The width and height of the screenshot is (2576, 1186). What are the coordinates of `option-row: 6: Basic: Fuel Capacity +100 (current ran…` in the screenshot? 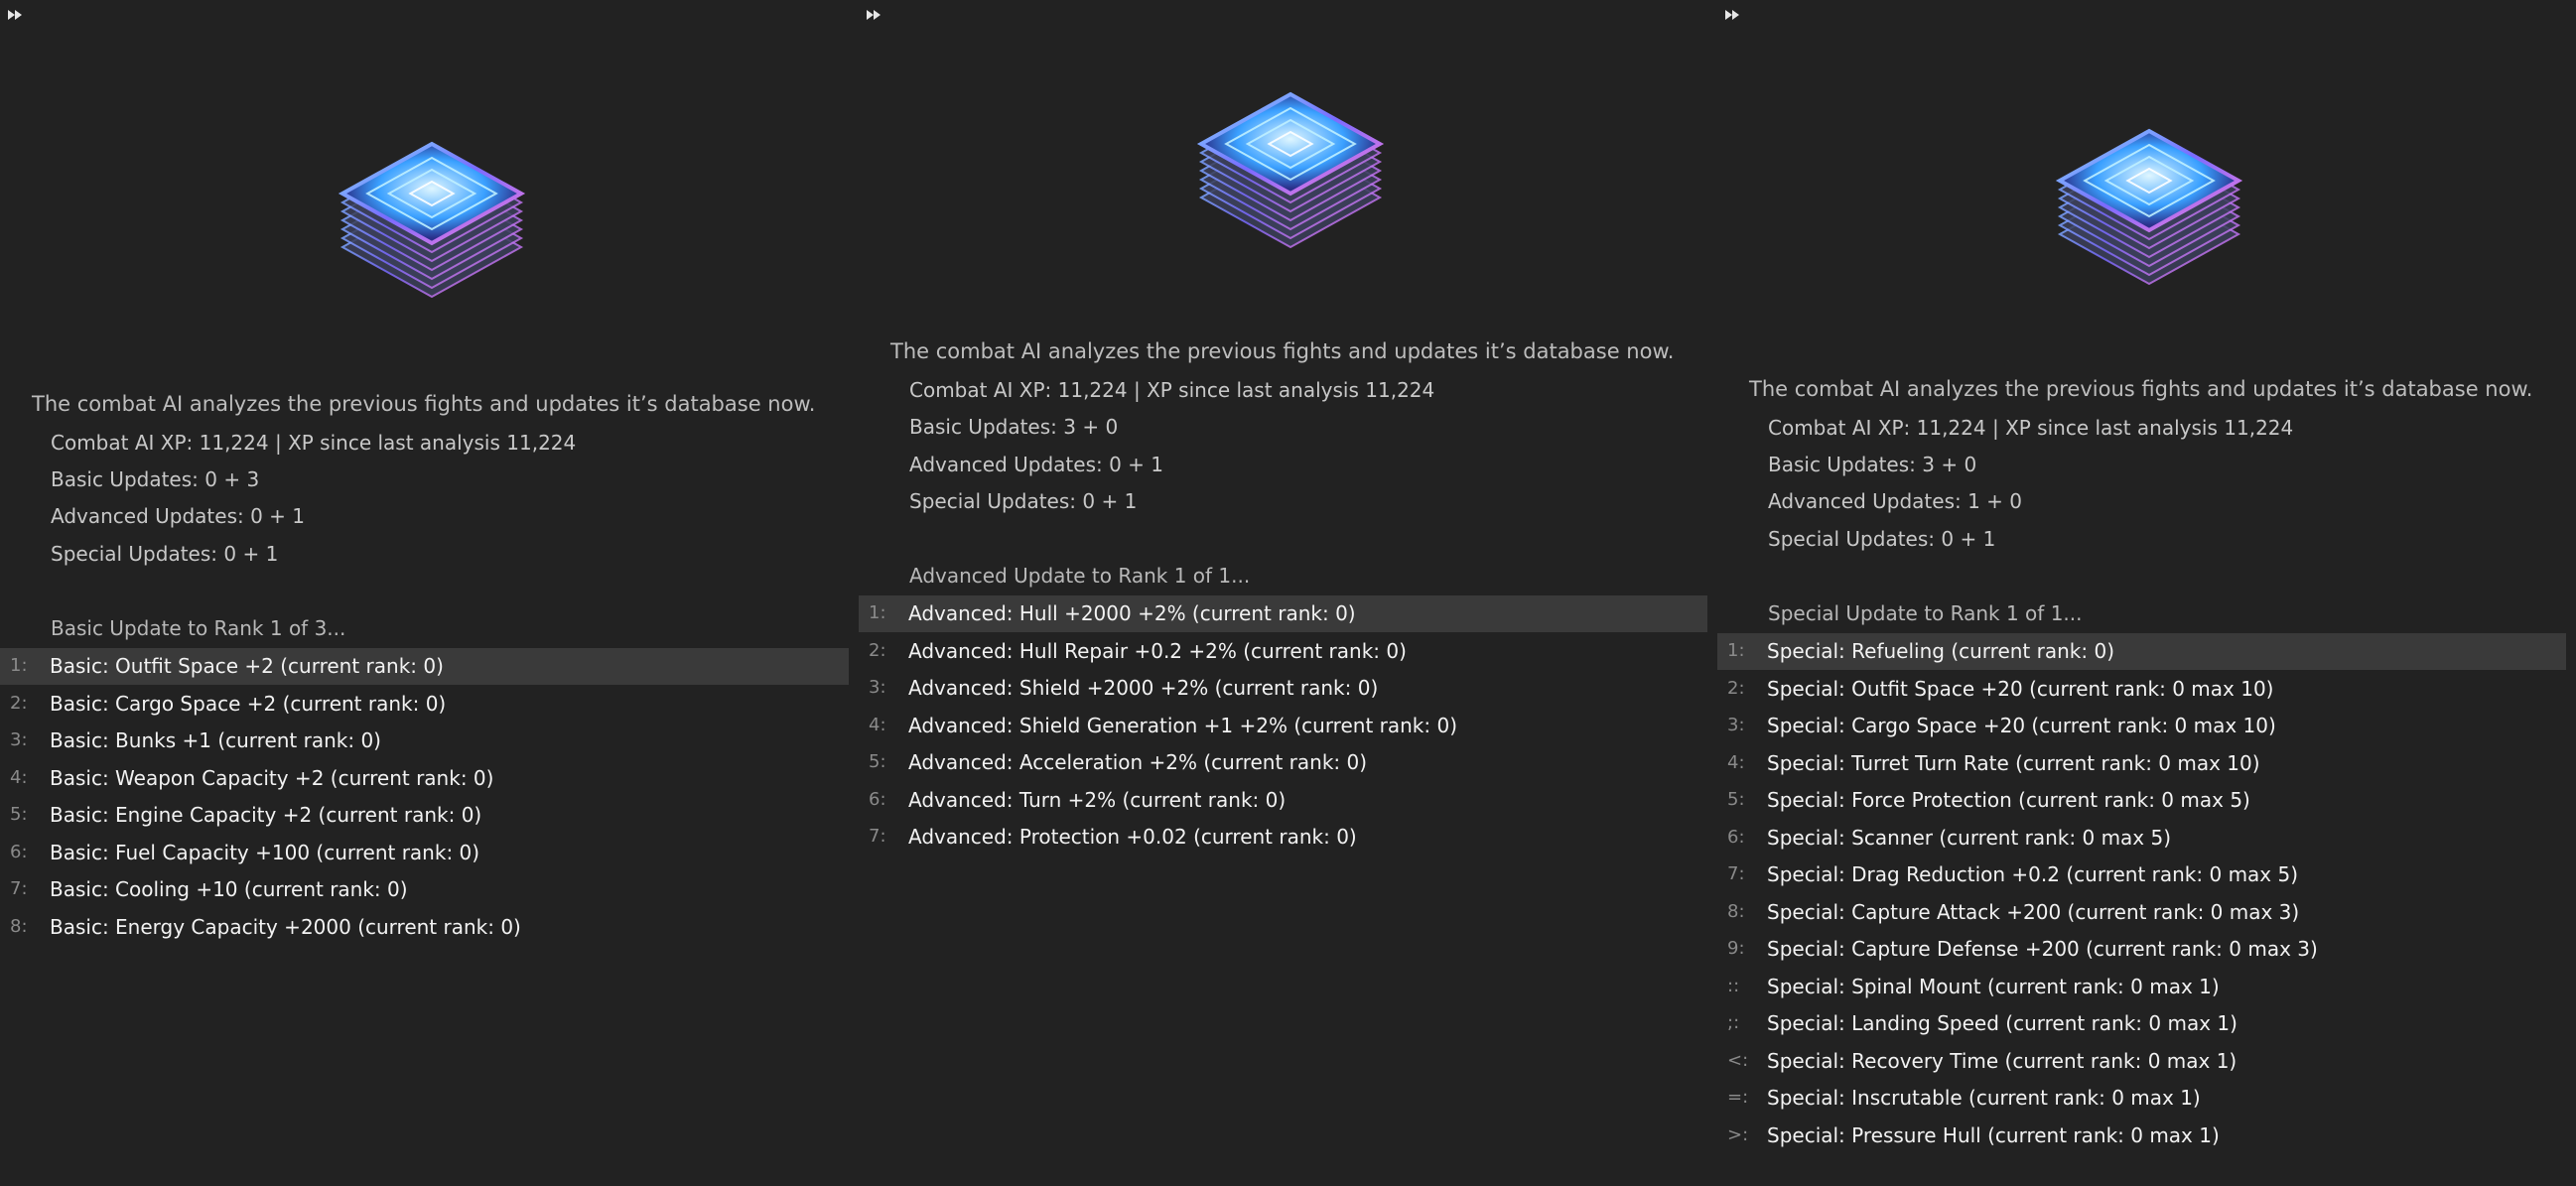 It's located at (424, 853).